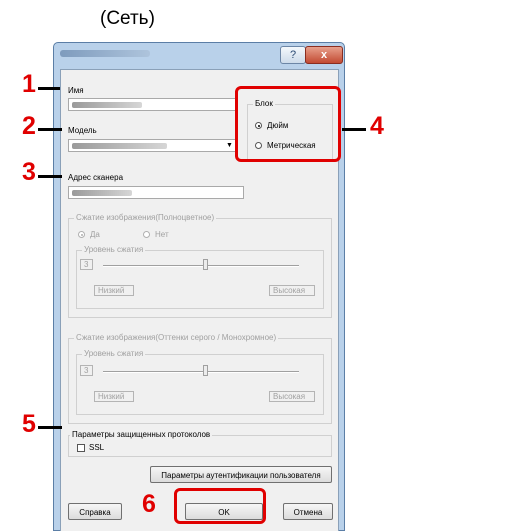  I want to click on compression-yes-label: Да, so click(95, 234).